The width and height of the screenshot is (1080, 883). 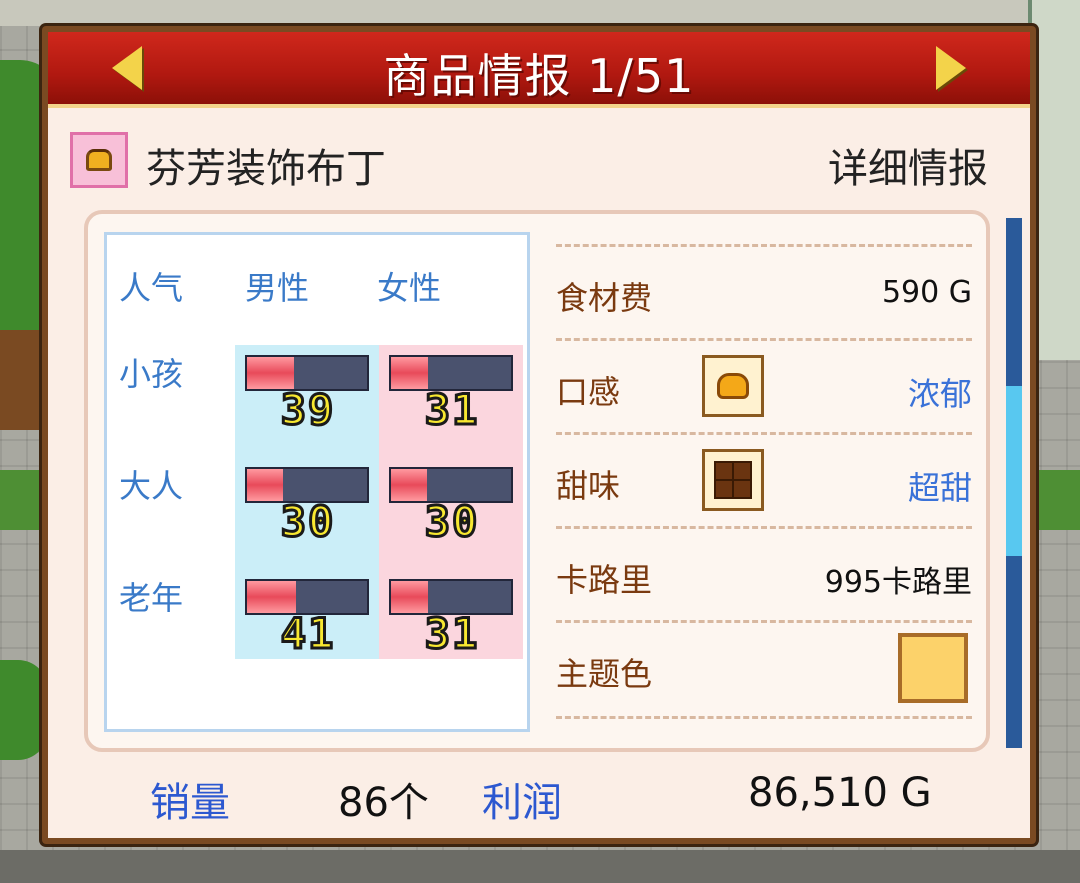 What do you see at coordinates (908, 165) in the screenshot?
I see `detail-info-button: 详细情报` at bounding box center [908, 165].